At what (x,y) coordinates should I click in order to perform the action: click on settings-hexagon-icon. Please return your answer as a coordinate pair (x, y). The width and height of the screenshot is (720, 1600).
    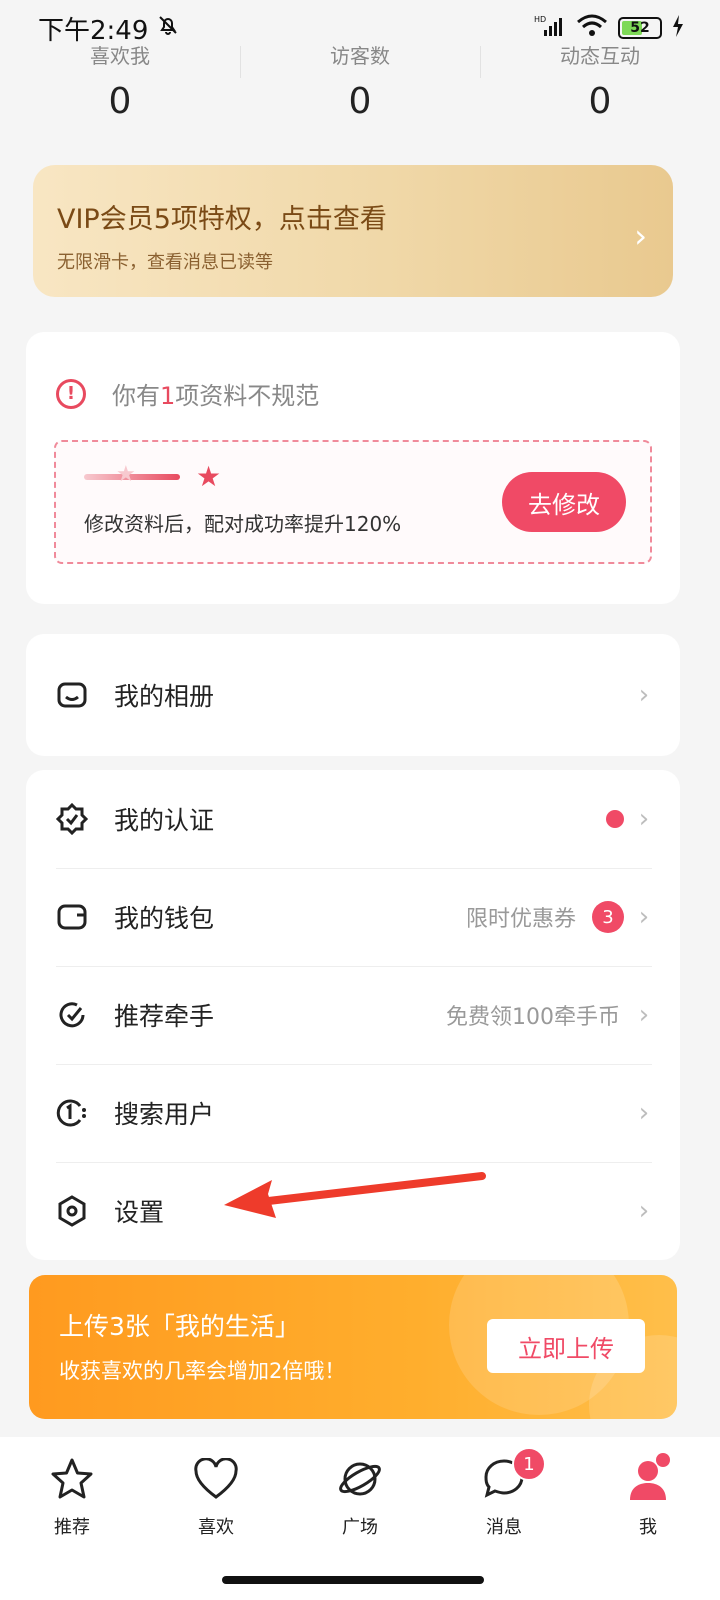
    Looking at the image, I should click on (72, 1211).